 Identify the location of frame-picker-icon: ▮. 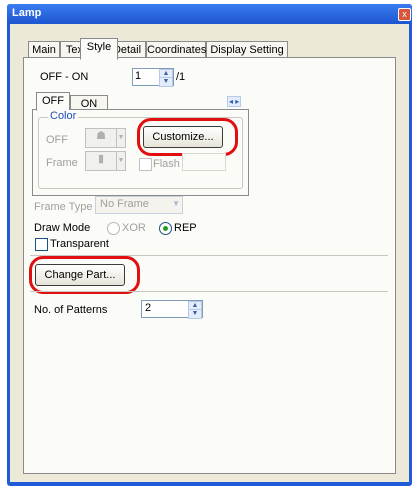
(101, 161).